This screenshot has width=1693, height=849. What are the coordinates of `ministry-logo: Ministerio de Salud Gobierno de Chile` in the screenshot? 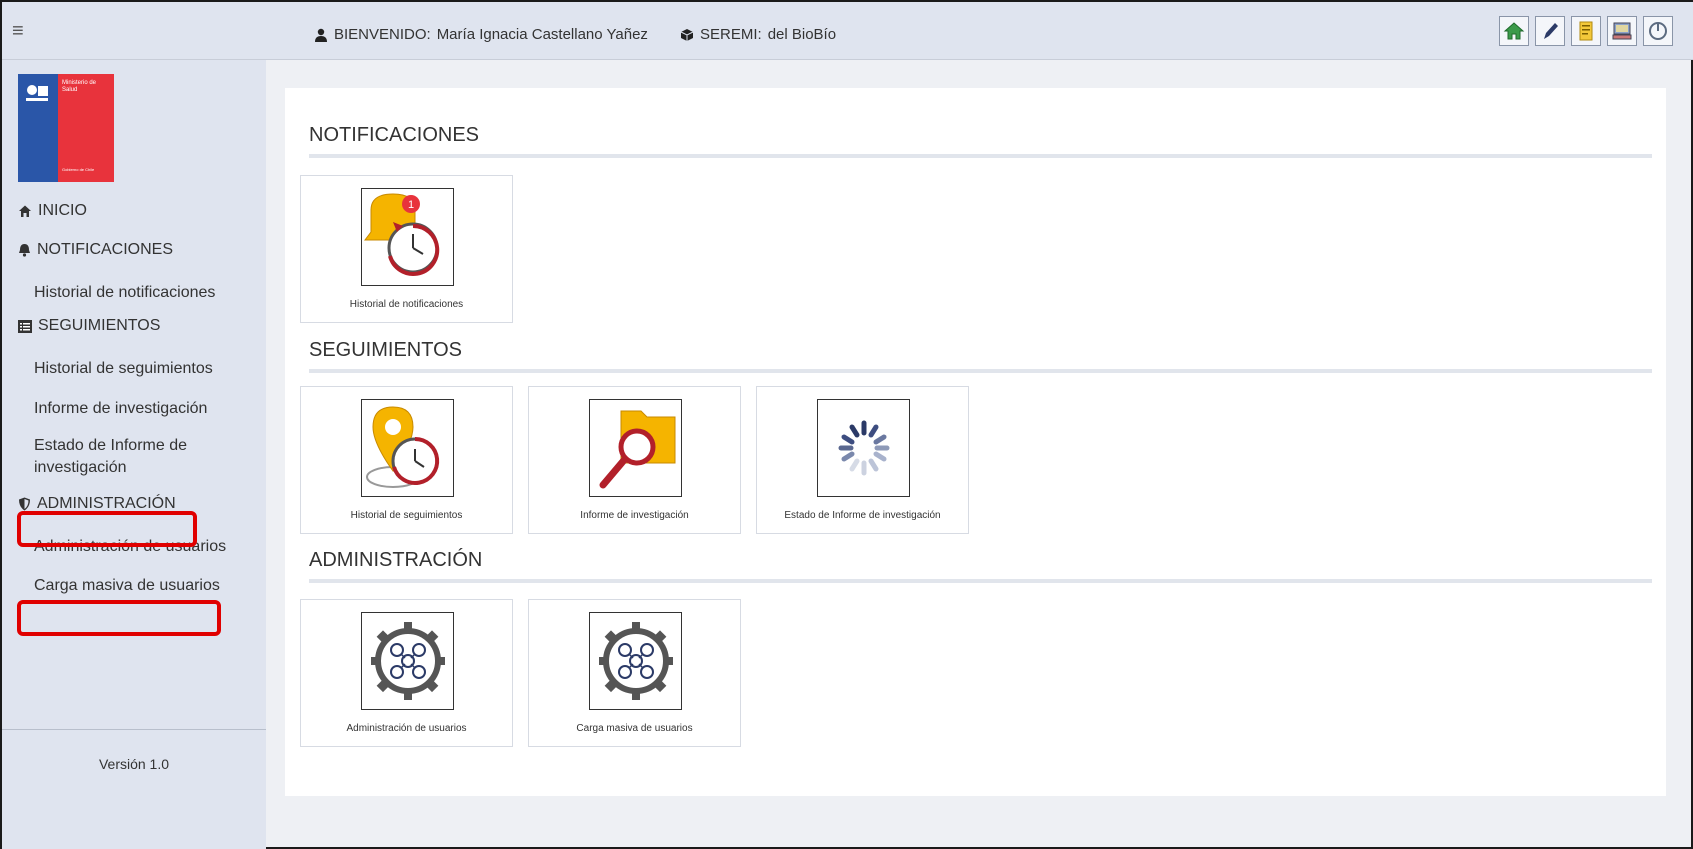 It's located at (66, 128).